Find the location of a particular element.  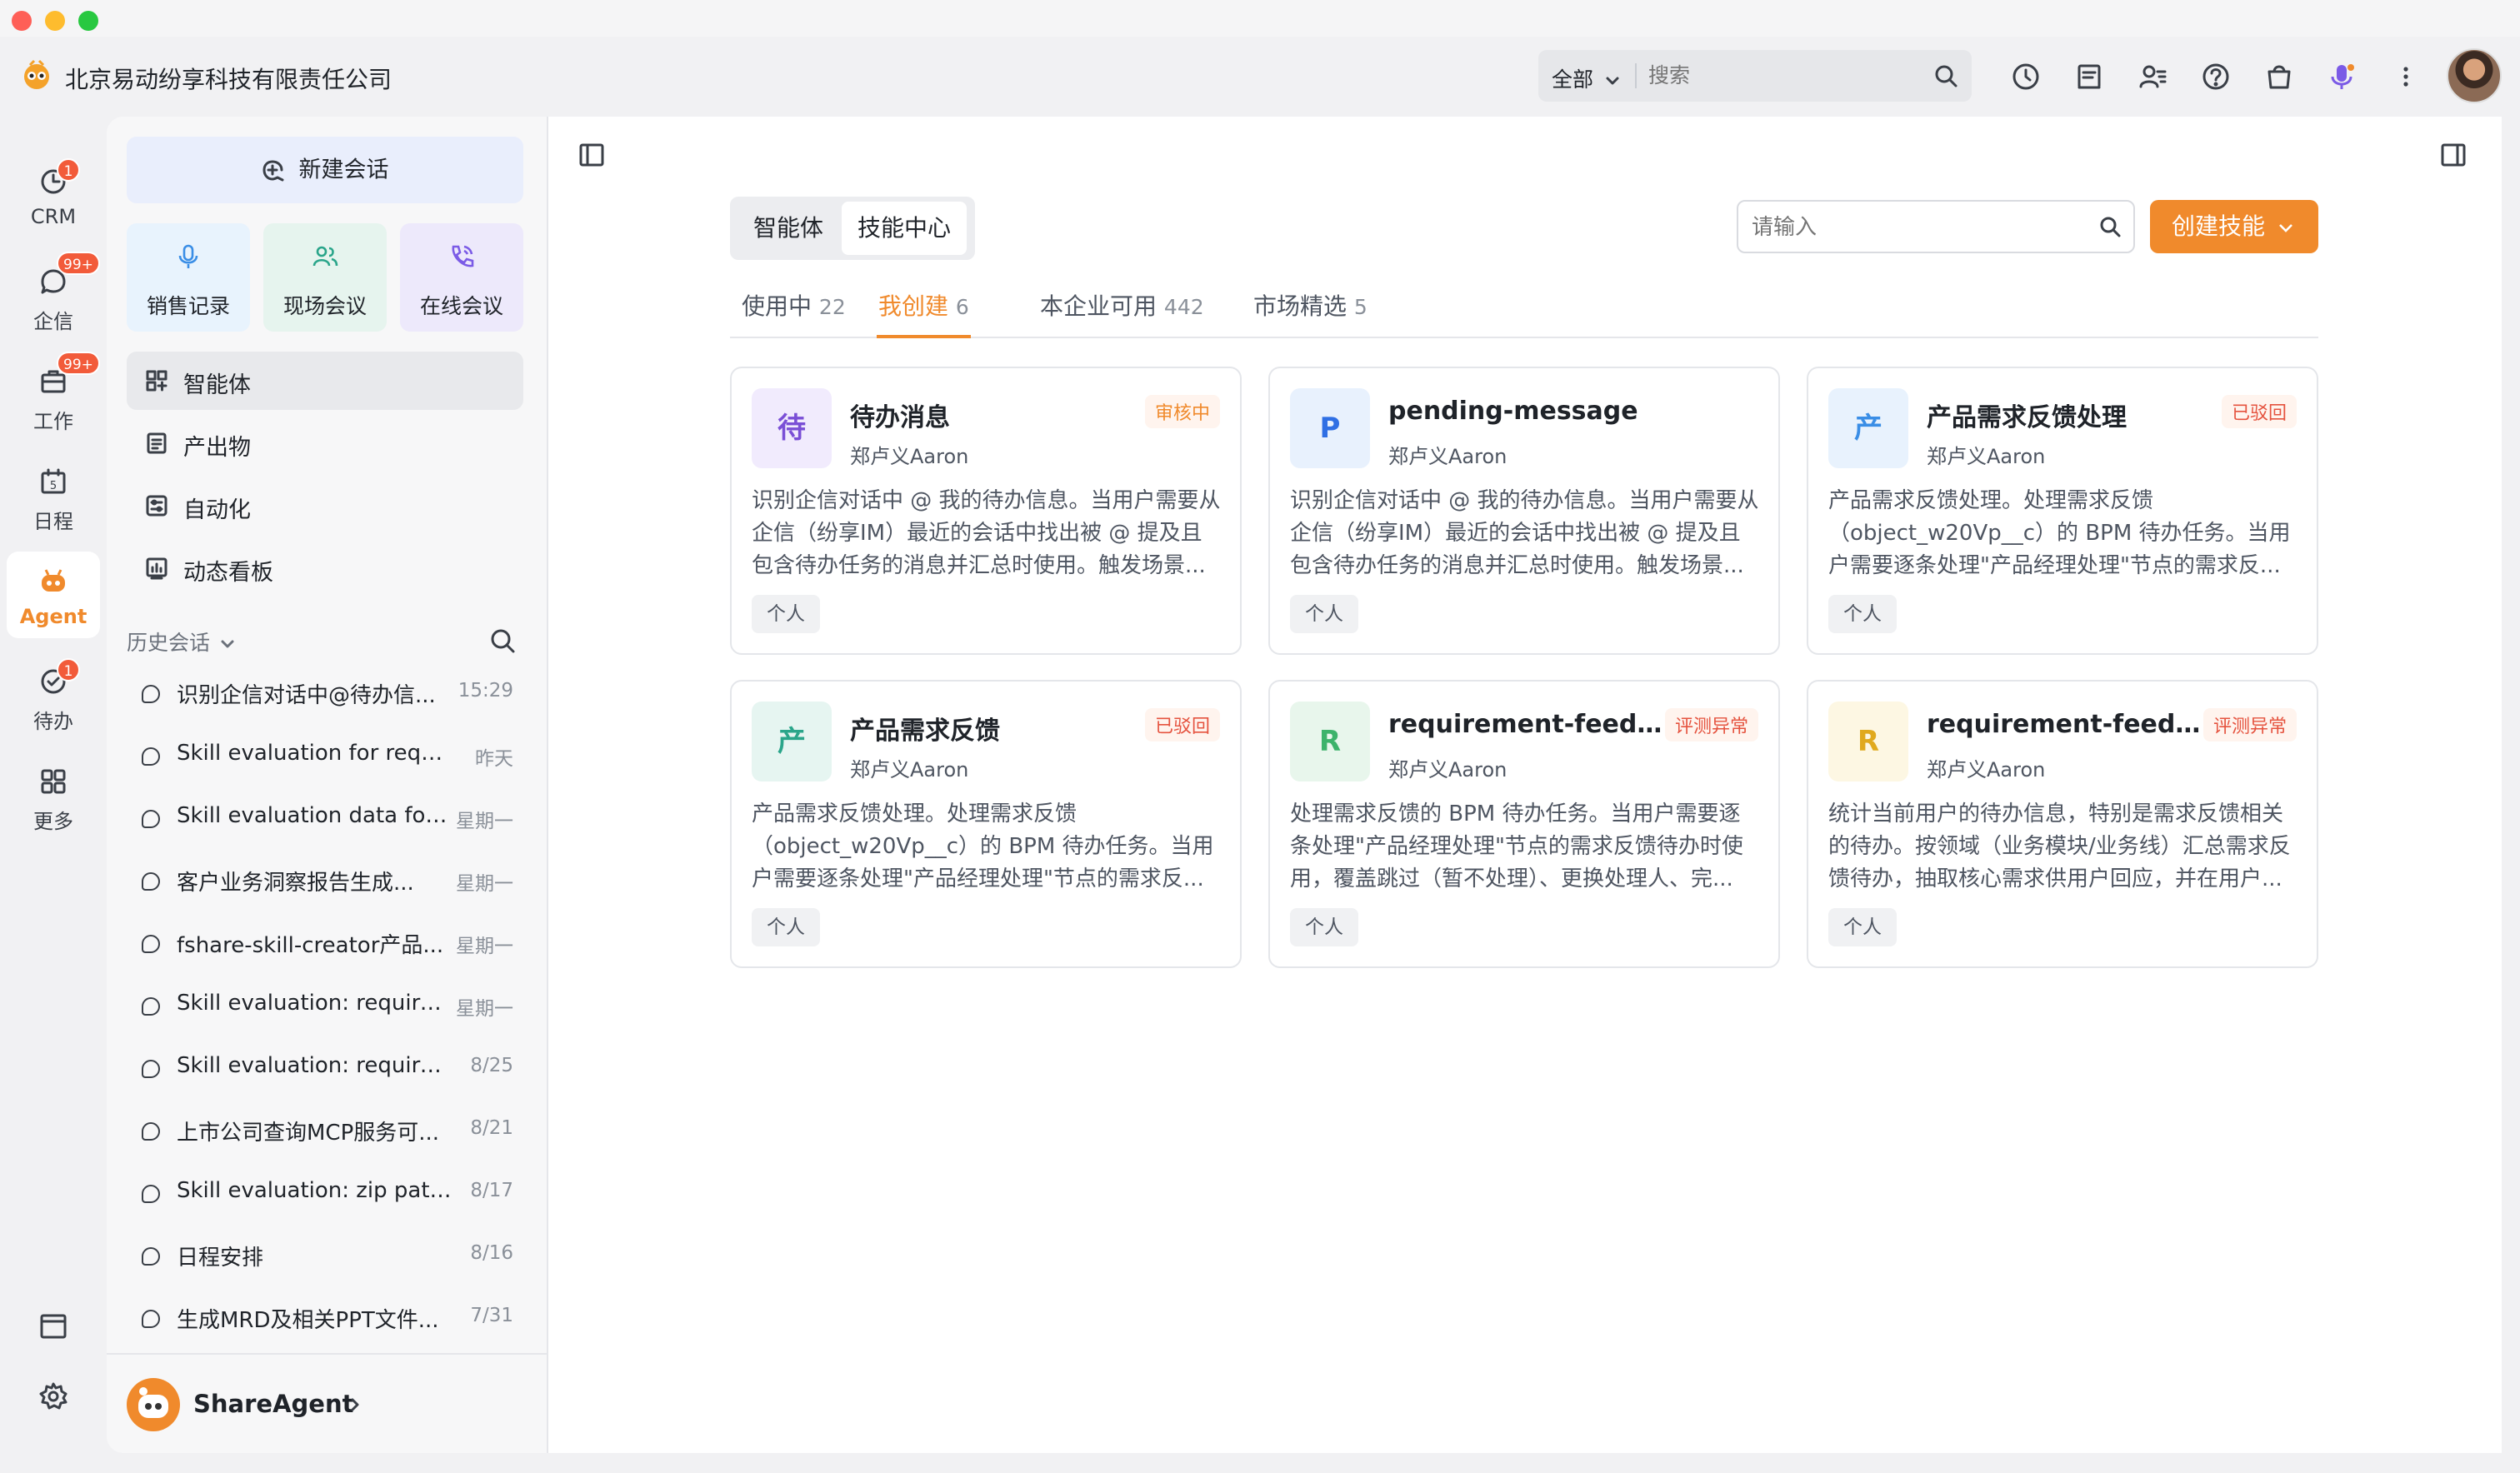

history-item: Skill evaluation for require... 昨天 is located at coordinates (337, 755).